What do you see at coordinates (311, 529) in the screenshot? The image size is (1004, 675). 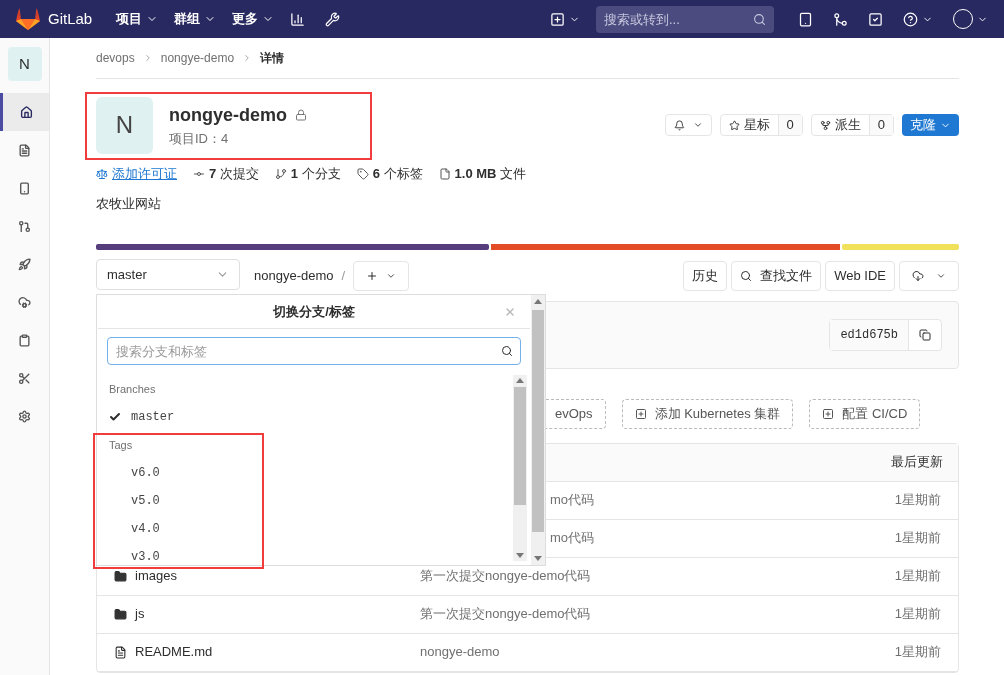 I see `dropdown-item: v4.0` at bounding box center [311, 529].